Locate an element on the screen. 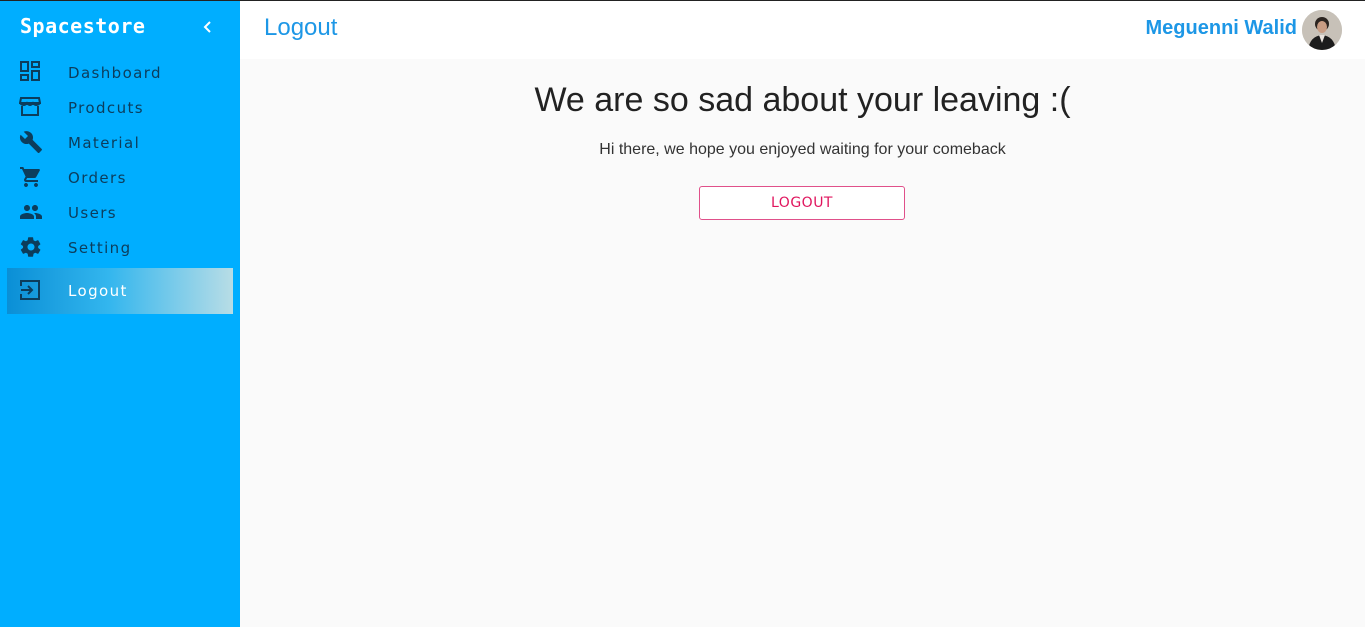  sidebar-item-prodcuts: Prodcuts is located at coordinates (120, 107).